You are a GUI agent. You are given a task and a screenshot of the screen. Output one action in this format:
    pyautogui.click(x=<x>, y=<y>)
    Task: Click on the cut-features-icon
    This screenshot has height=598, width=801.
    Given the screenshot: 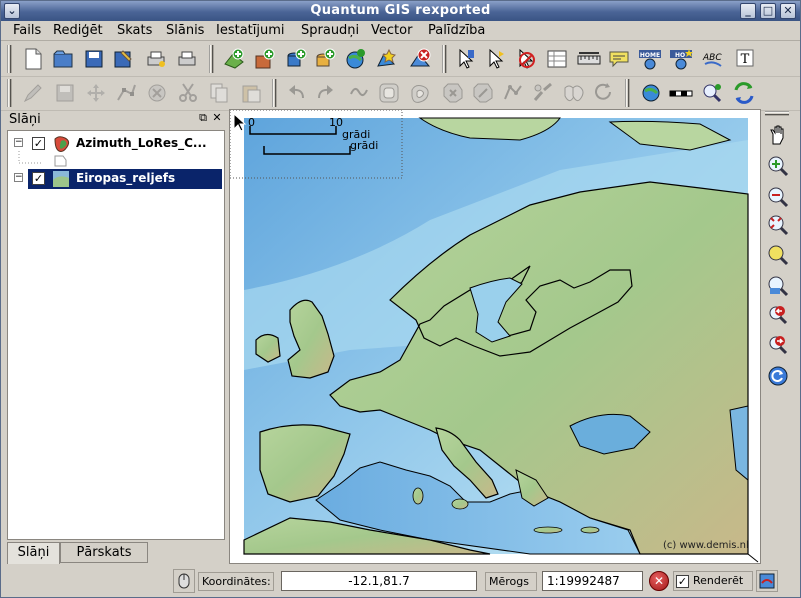 What is the action you would take?
    pyautogui.click(x=188, y=93)
    